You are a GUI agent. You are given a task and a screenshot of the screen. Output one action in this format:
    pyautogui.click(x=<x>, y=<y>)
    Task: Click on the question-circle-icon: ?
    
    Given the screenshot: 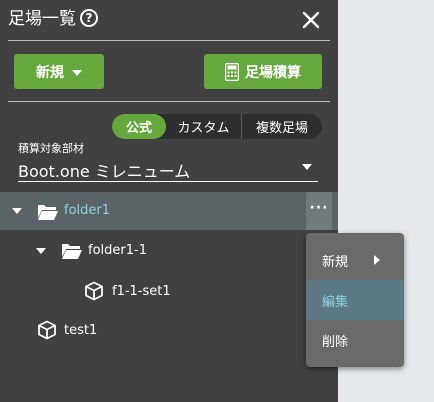 What is the action you would take?
    pyautogui.click(x=89, y=18)
    